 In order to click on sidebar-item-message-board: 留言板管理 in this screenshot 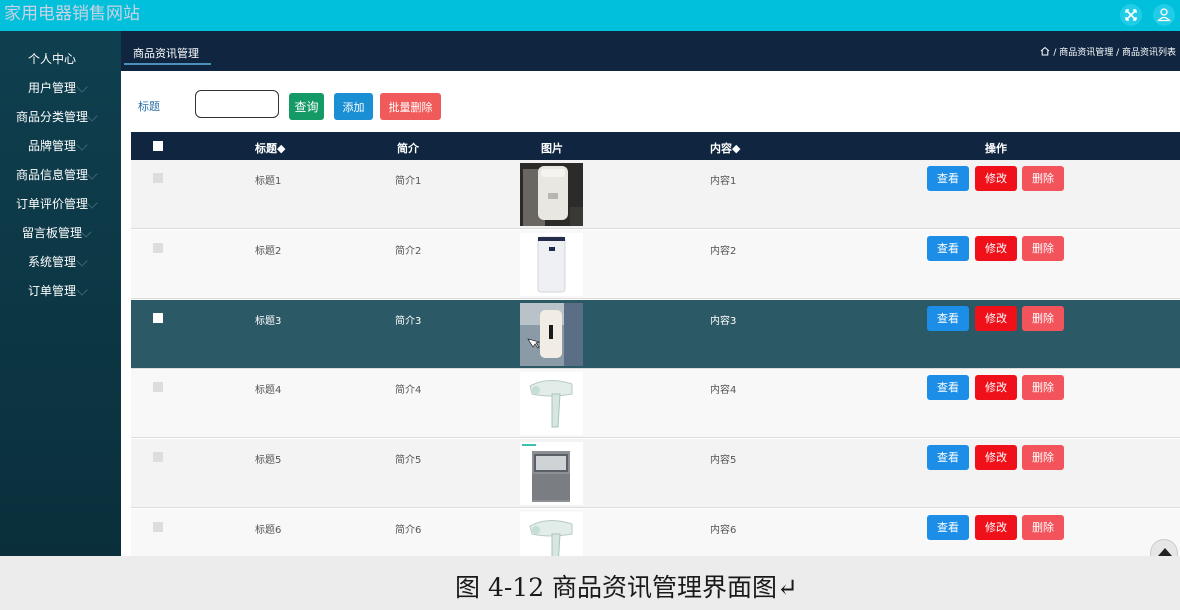, I will do `click(60, 233)`.